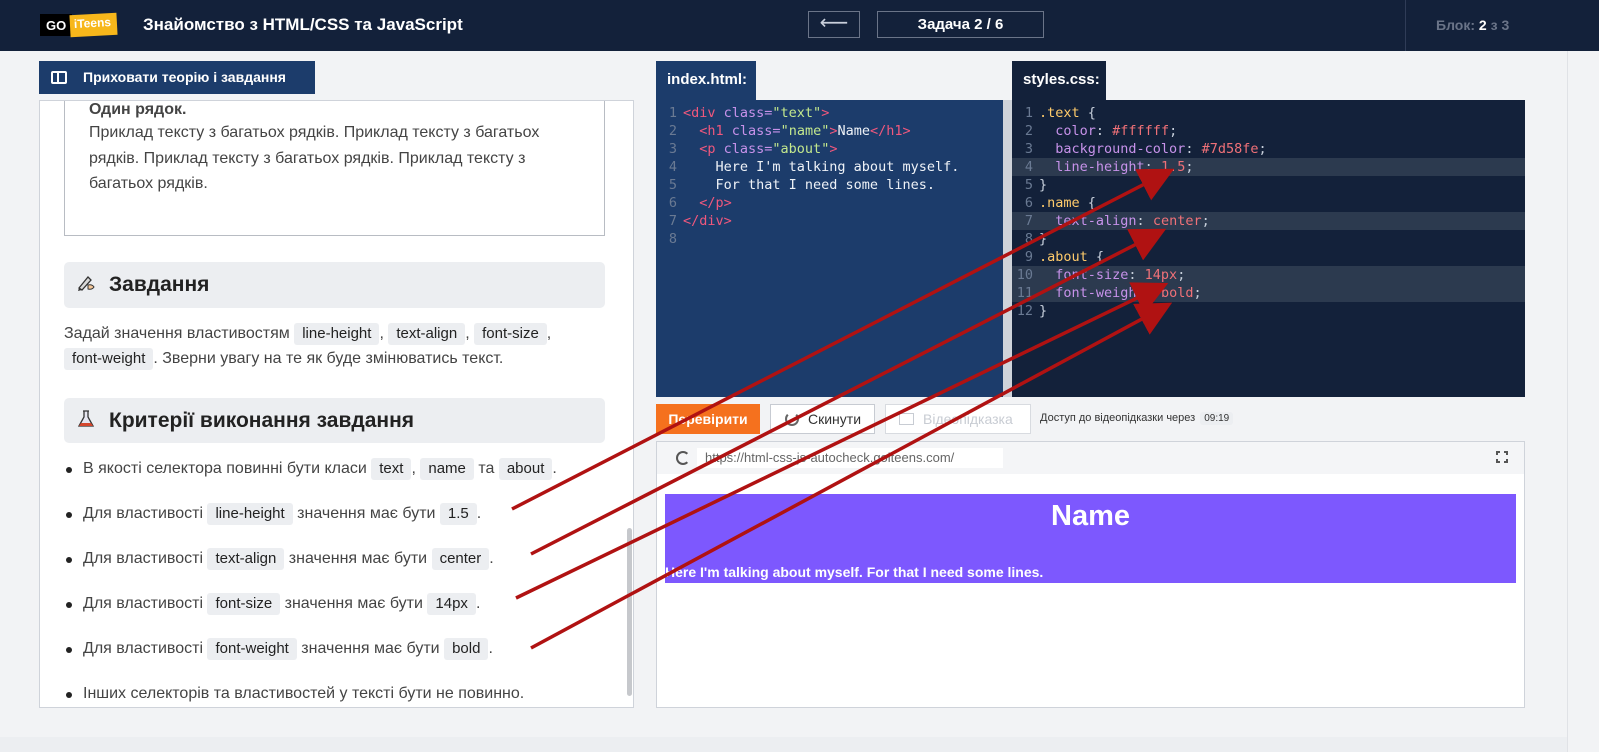 The width and height of the screenshot is (1599, 752). Describe the element at coordinates (797, 113) in the screenshot. I see `code-token-str: "text"` at that location.